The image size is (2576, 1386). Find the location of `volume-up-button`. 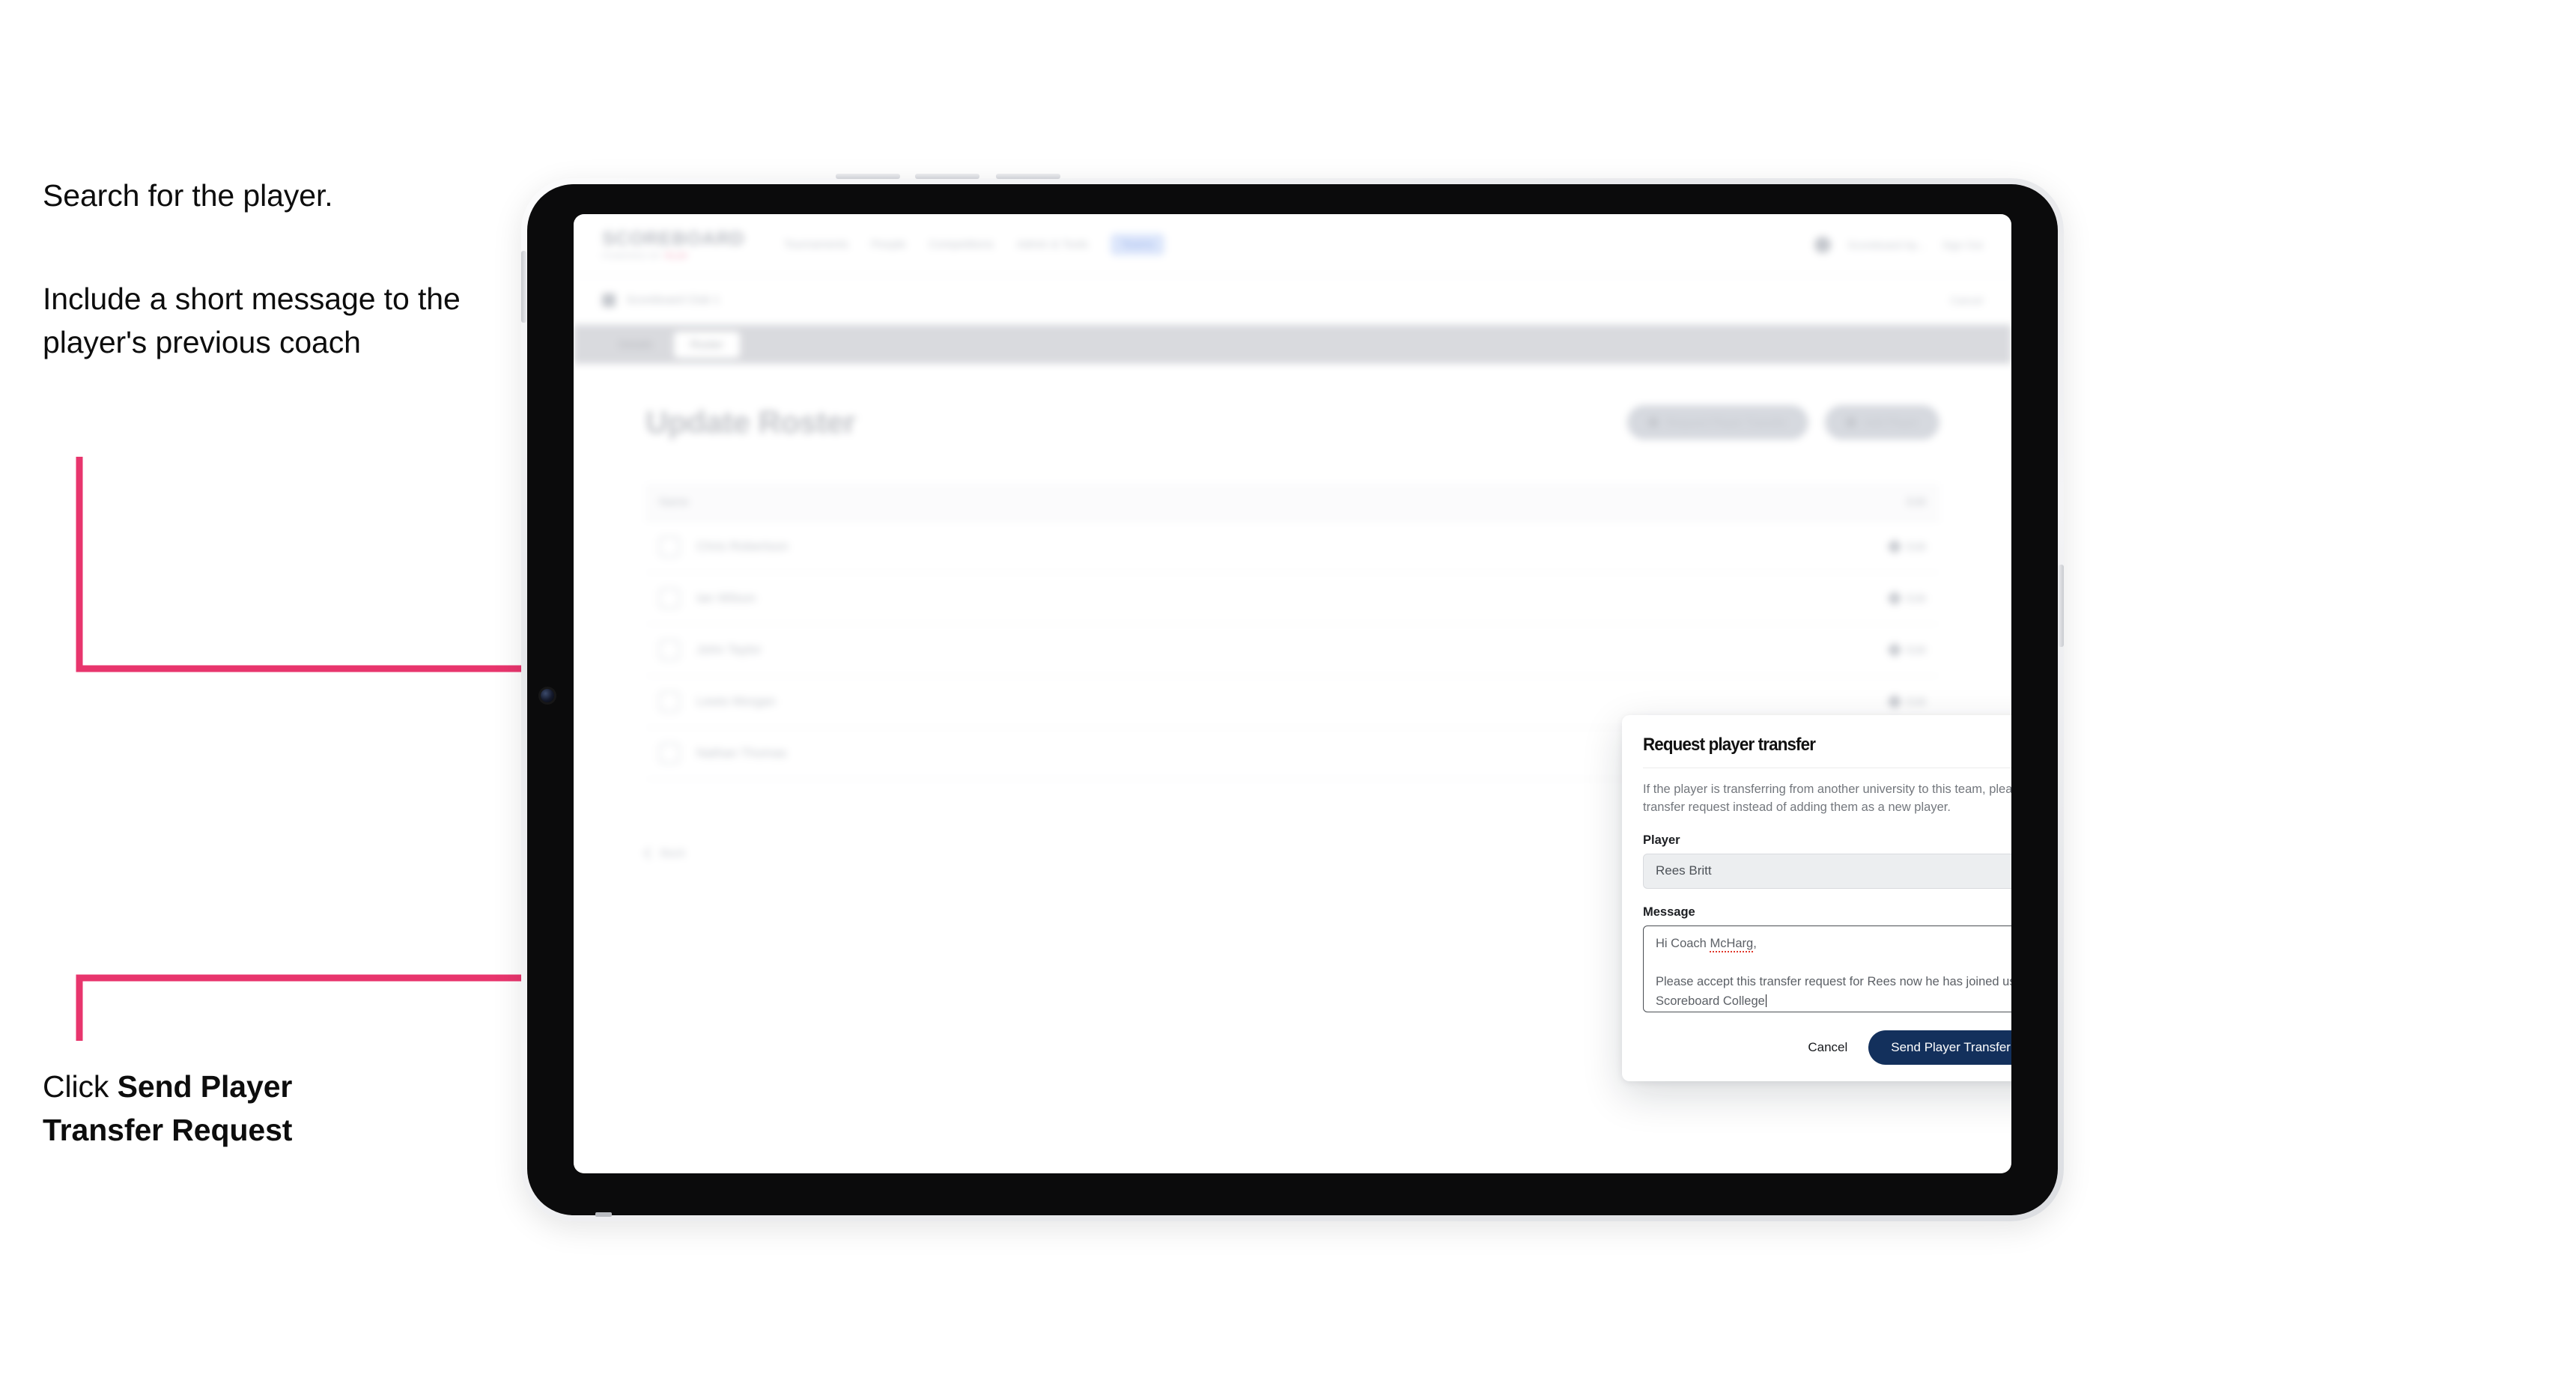

volume-up-button is located at coordinates (868, 176).